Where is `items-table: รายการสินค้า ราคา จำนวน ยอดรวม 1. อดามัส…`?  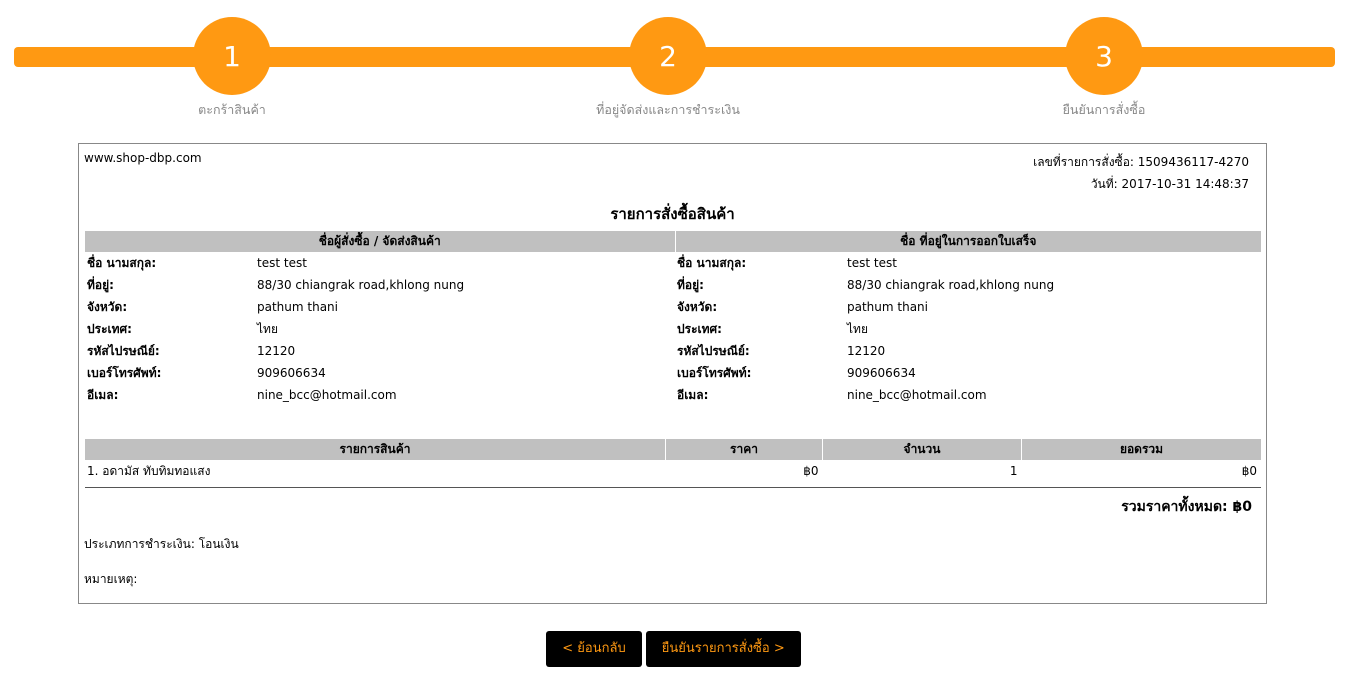 items-table: รายการสินค้า ราคา จำนวน ยอดรวม 1. อดามัส… is located at coordinates (673, 460).